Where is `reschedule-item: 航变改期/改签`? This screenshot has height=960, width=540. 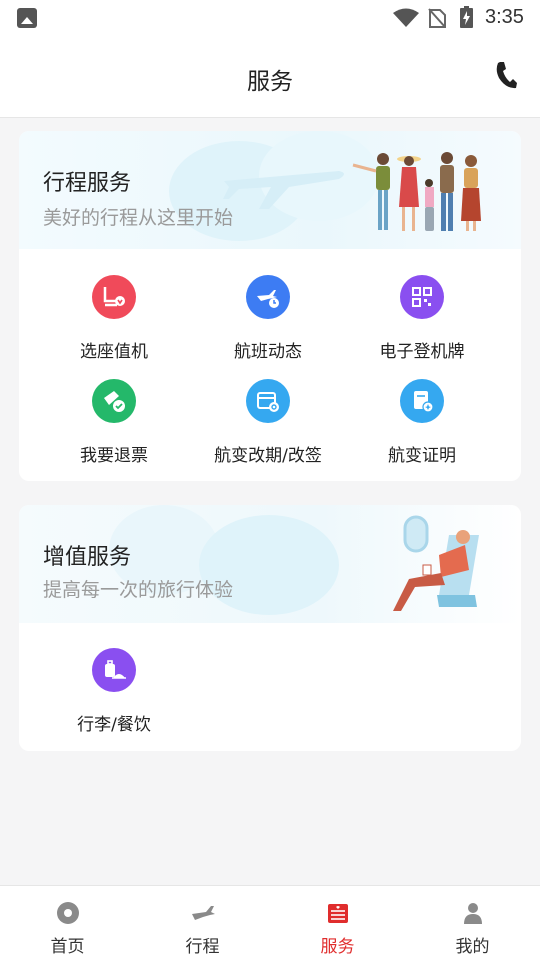
reschedule-item: 航变改期/改签 is located at coordinates (268, 422).